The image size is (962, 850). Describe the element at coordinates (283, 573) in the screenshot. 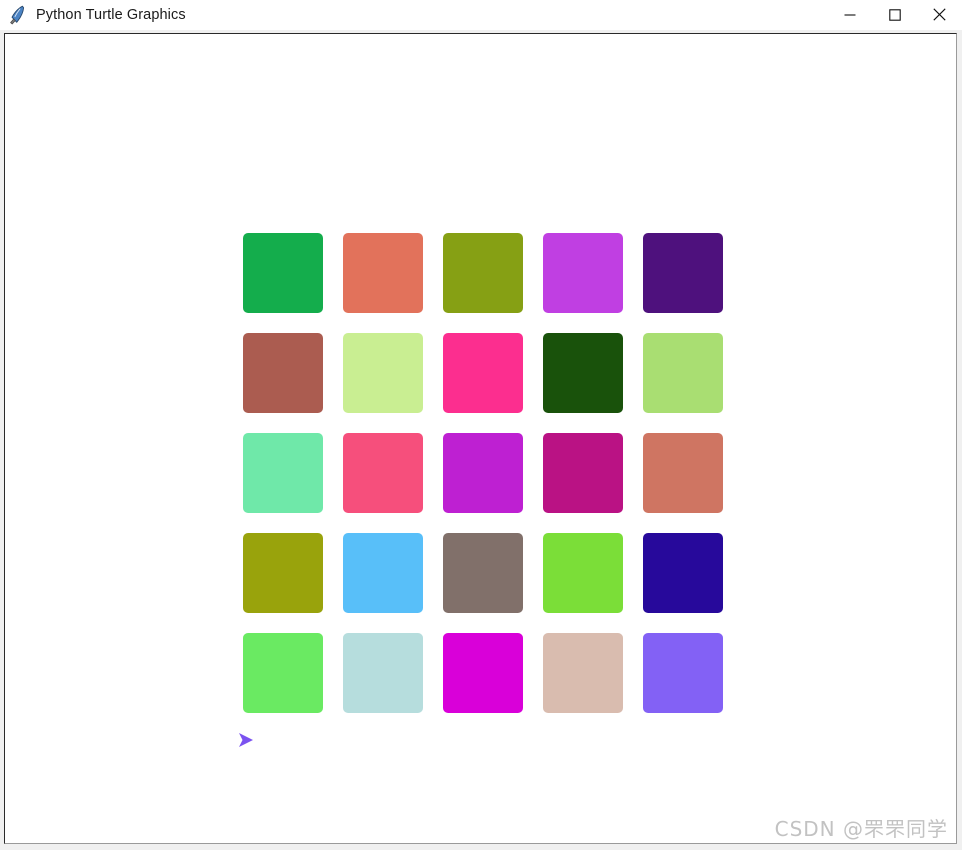

I see `color-square-r4-c1` at that location.